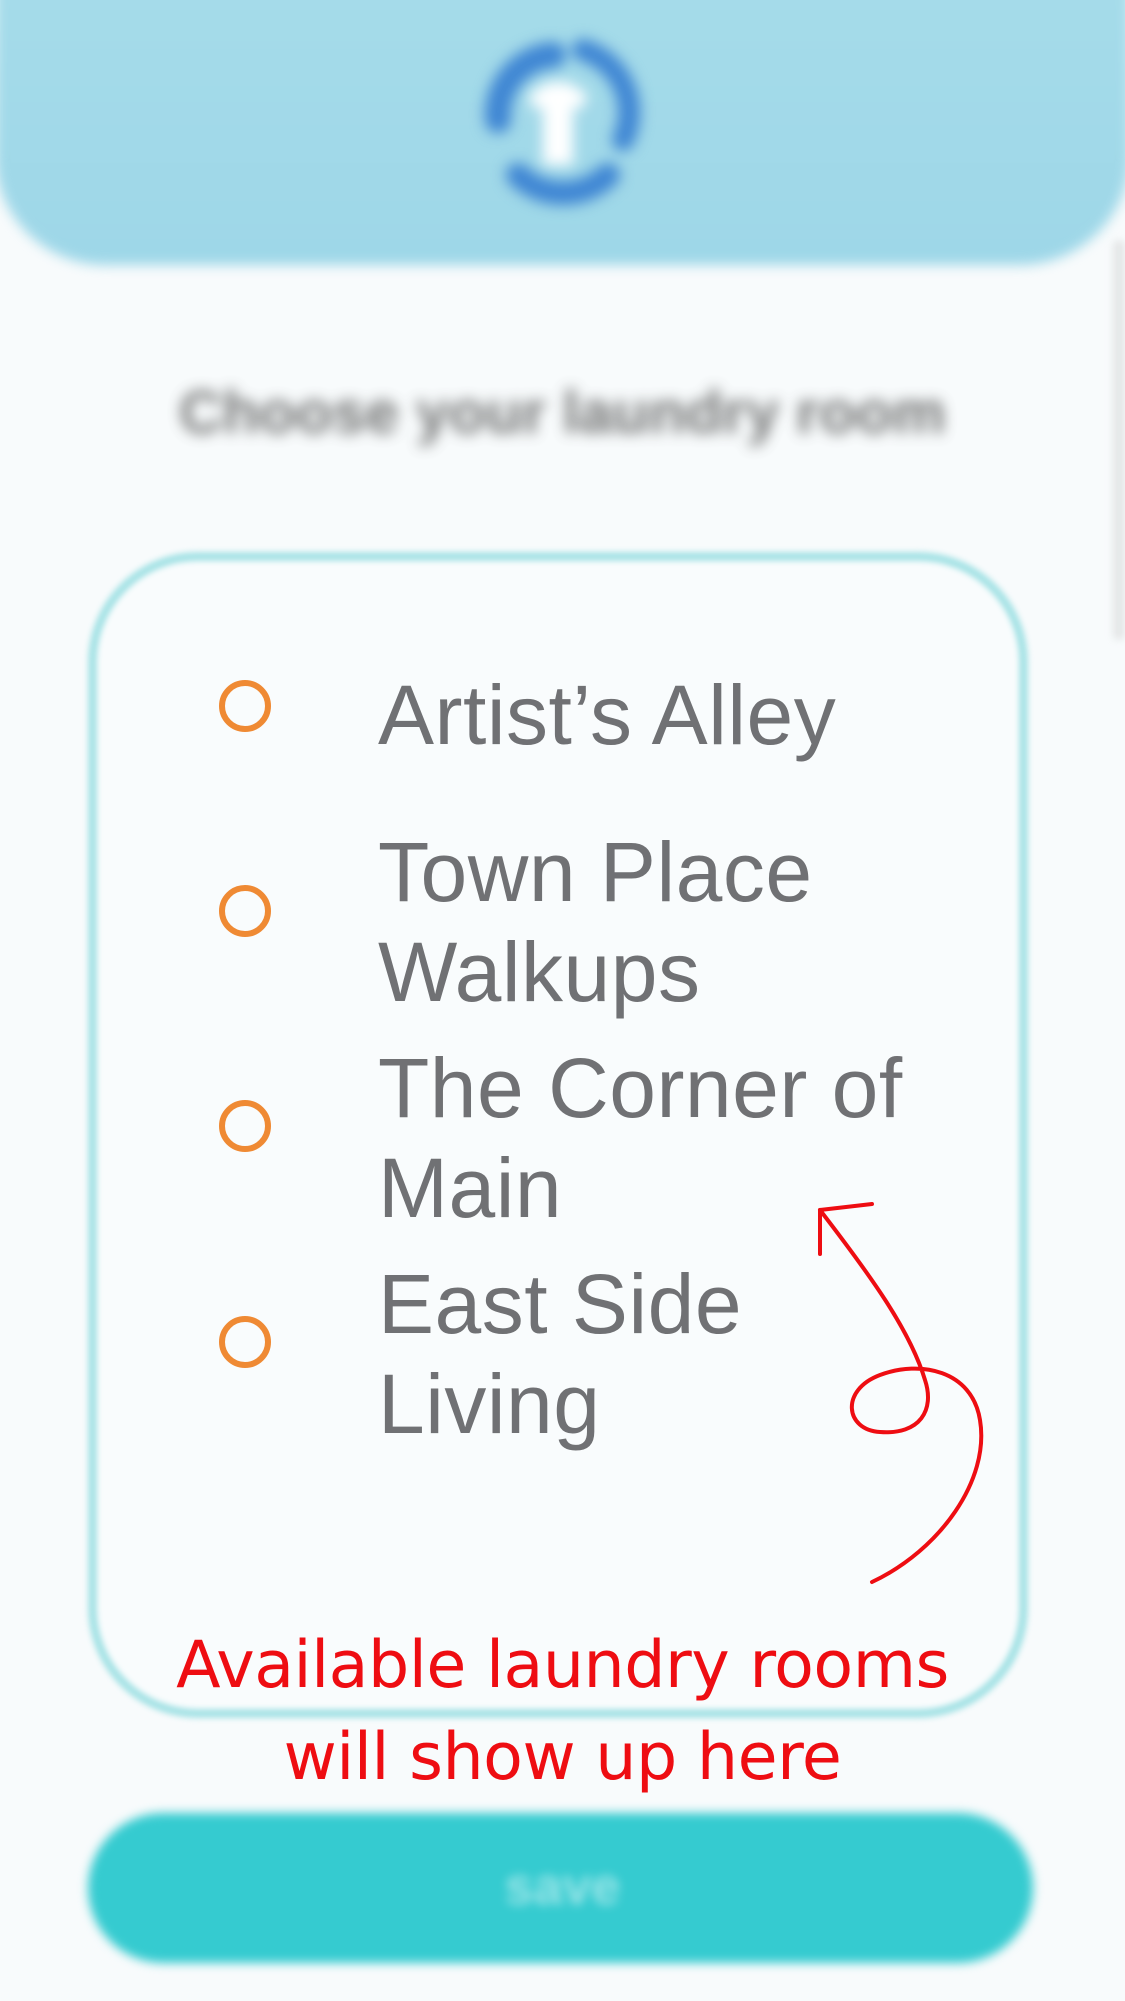  Describe the element at coordinates (658, 922) in the screenshot. I see `room-label: Town Place Walkups` at that location.